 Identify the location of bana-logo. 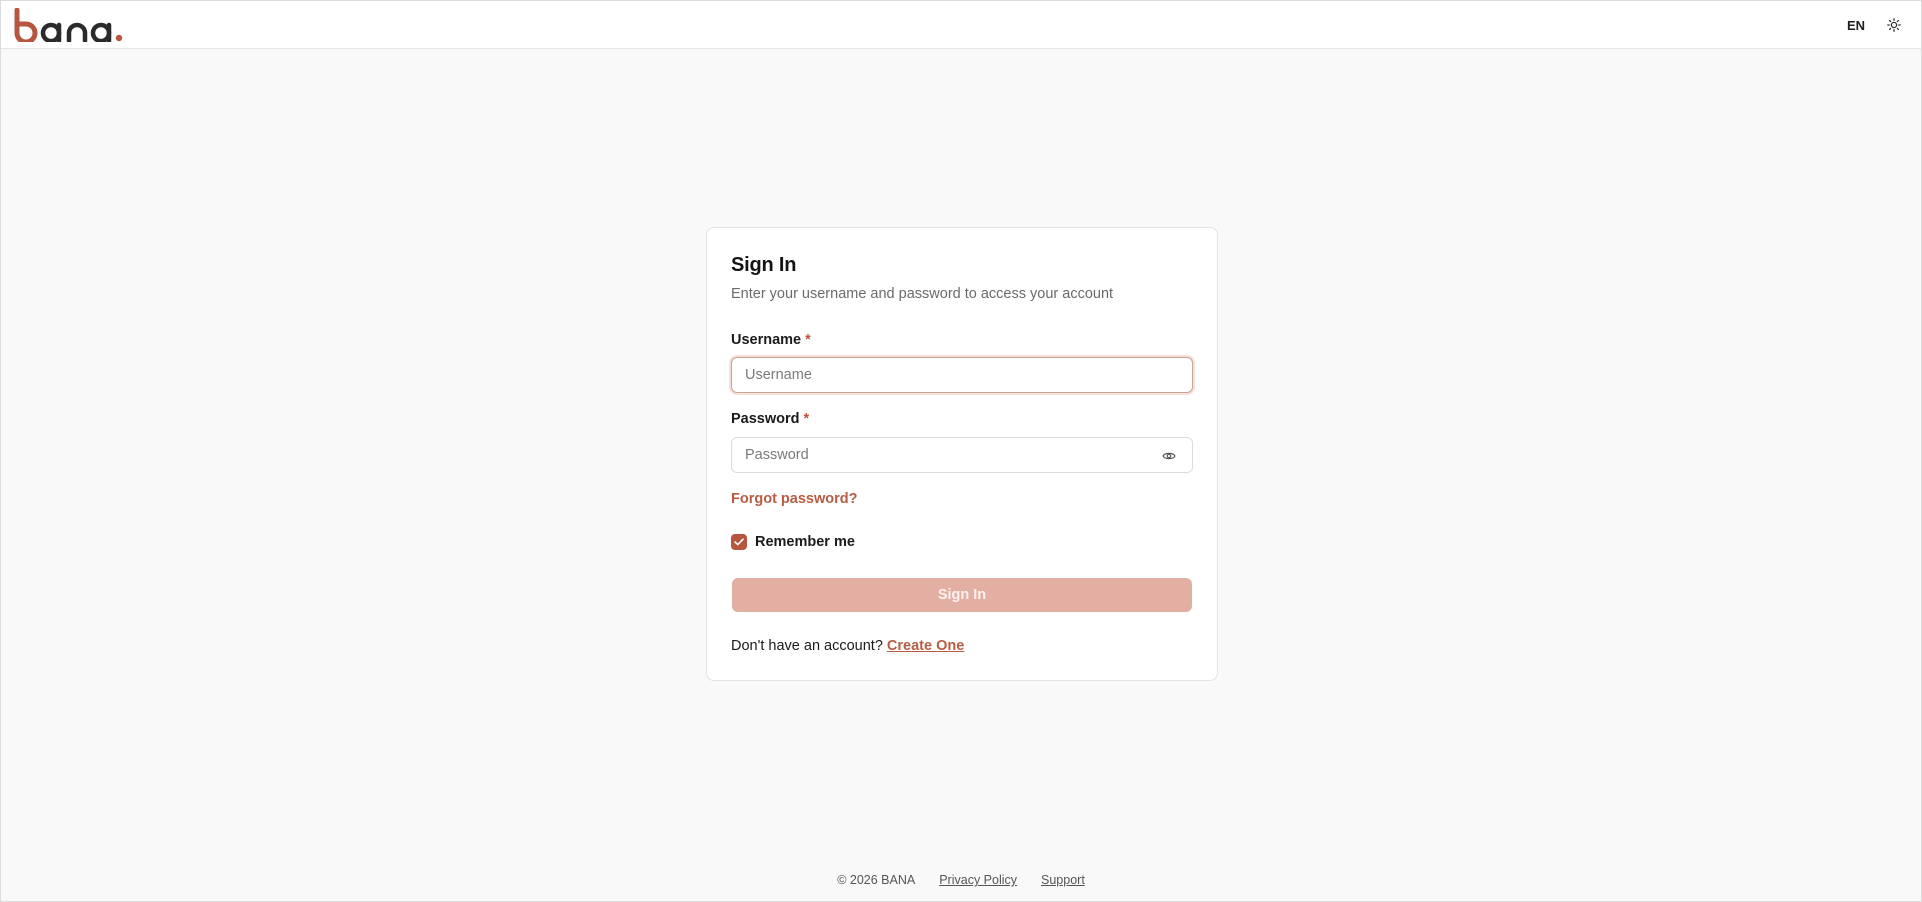
(69, 25).